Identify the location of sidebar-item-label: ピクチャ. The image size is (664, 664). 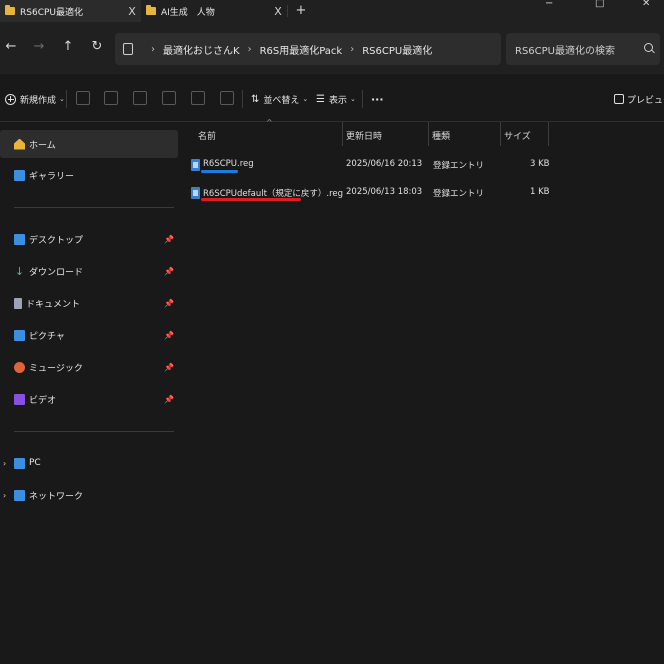
(47, 336).